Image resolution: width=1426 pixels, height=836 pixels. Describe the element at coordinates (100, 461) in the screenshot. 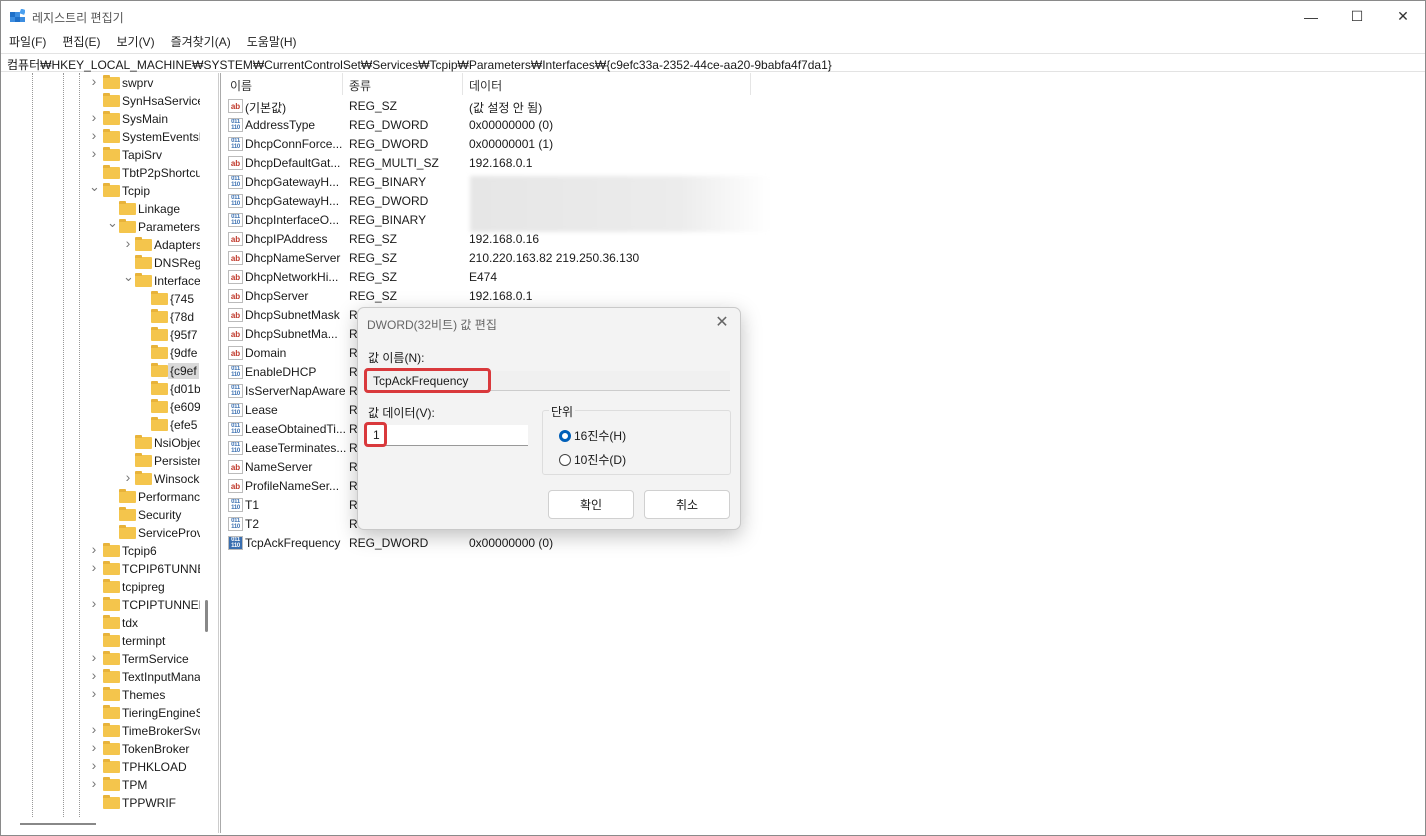

I see `tree-item: PersistentRoutes` at that location.